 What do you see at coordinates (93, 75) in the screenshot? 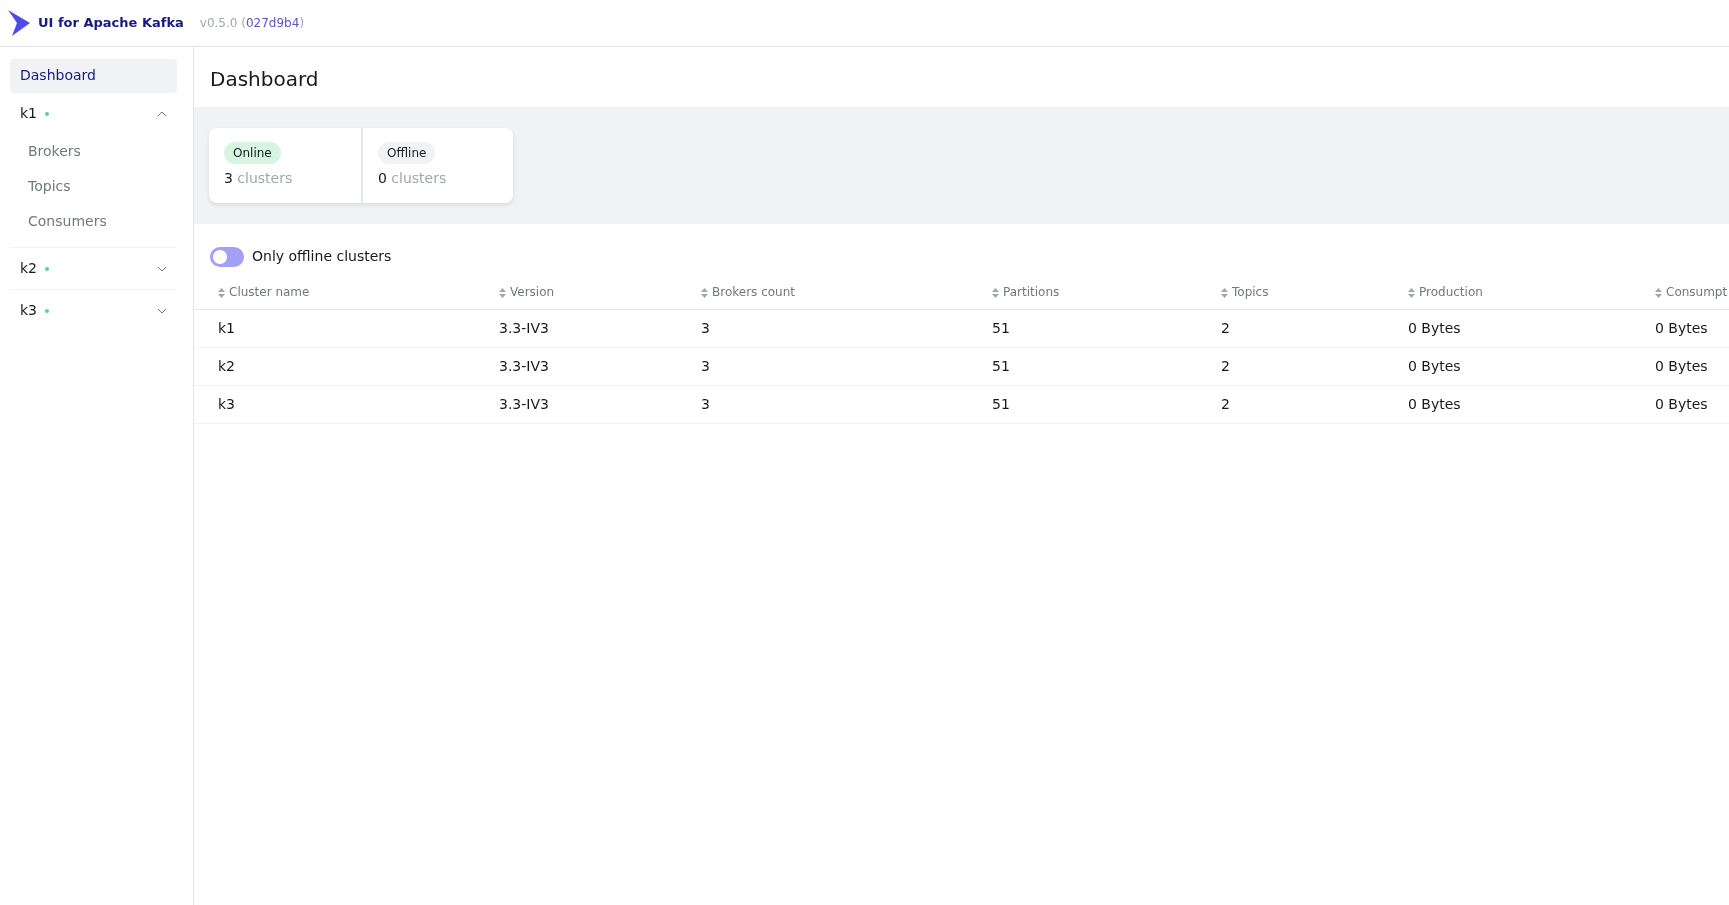
I see `sidebar-item: Dashboard` at bounding box center [93, 75].